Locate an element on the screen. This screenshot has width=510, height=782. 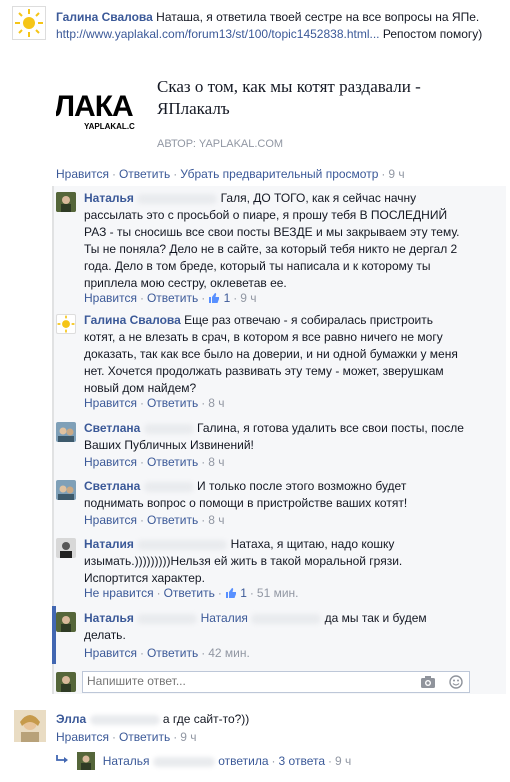
summary-time: 9 ч is located at coordinates (343, 761).